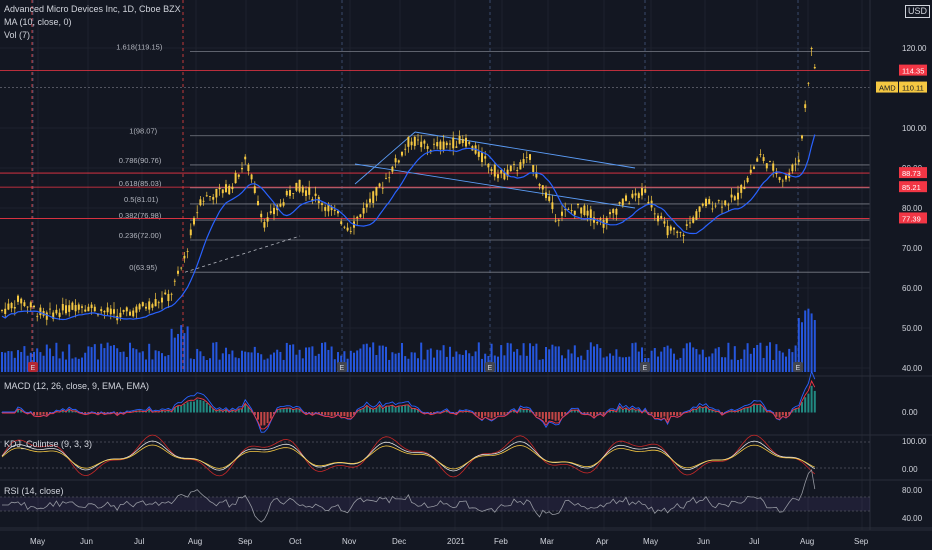 The height and width of the screenshot is (550, 932). I want to click on price-badge-label: 77.39, so click(911, 218).